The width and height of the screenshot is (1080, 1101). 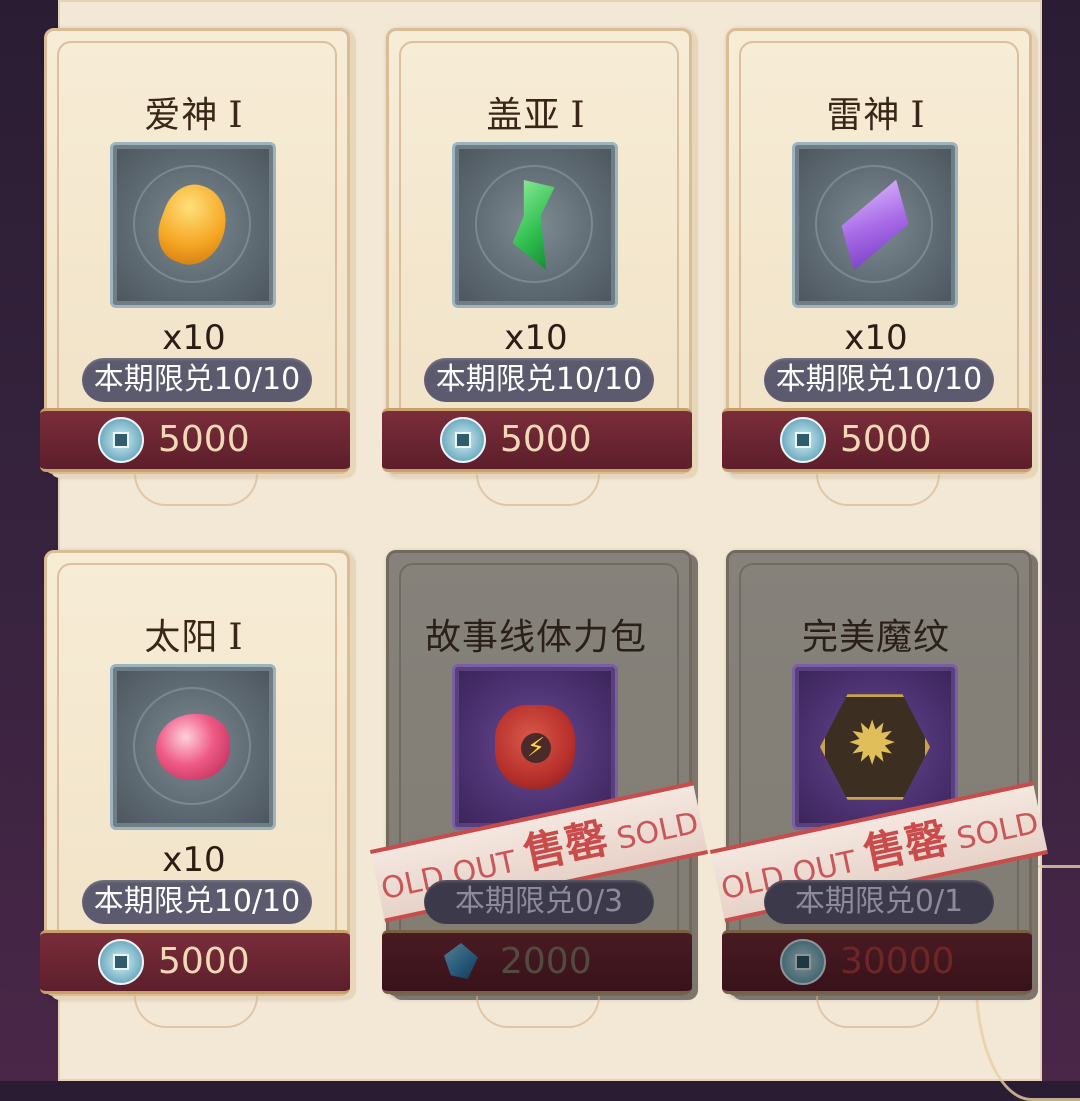 What do you see at coordinates (535, 747) in the screenshot?
I see `stamina-bag-icon` at bounding box center [535, 747].